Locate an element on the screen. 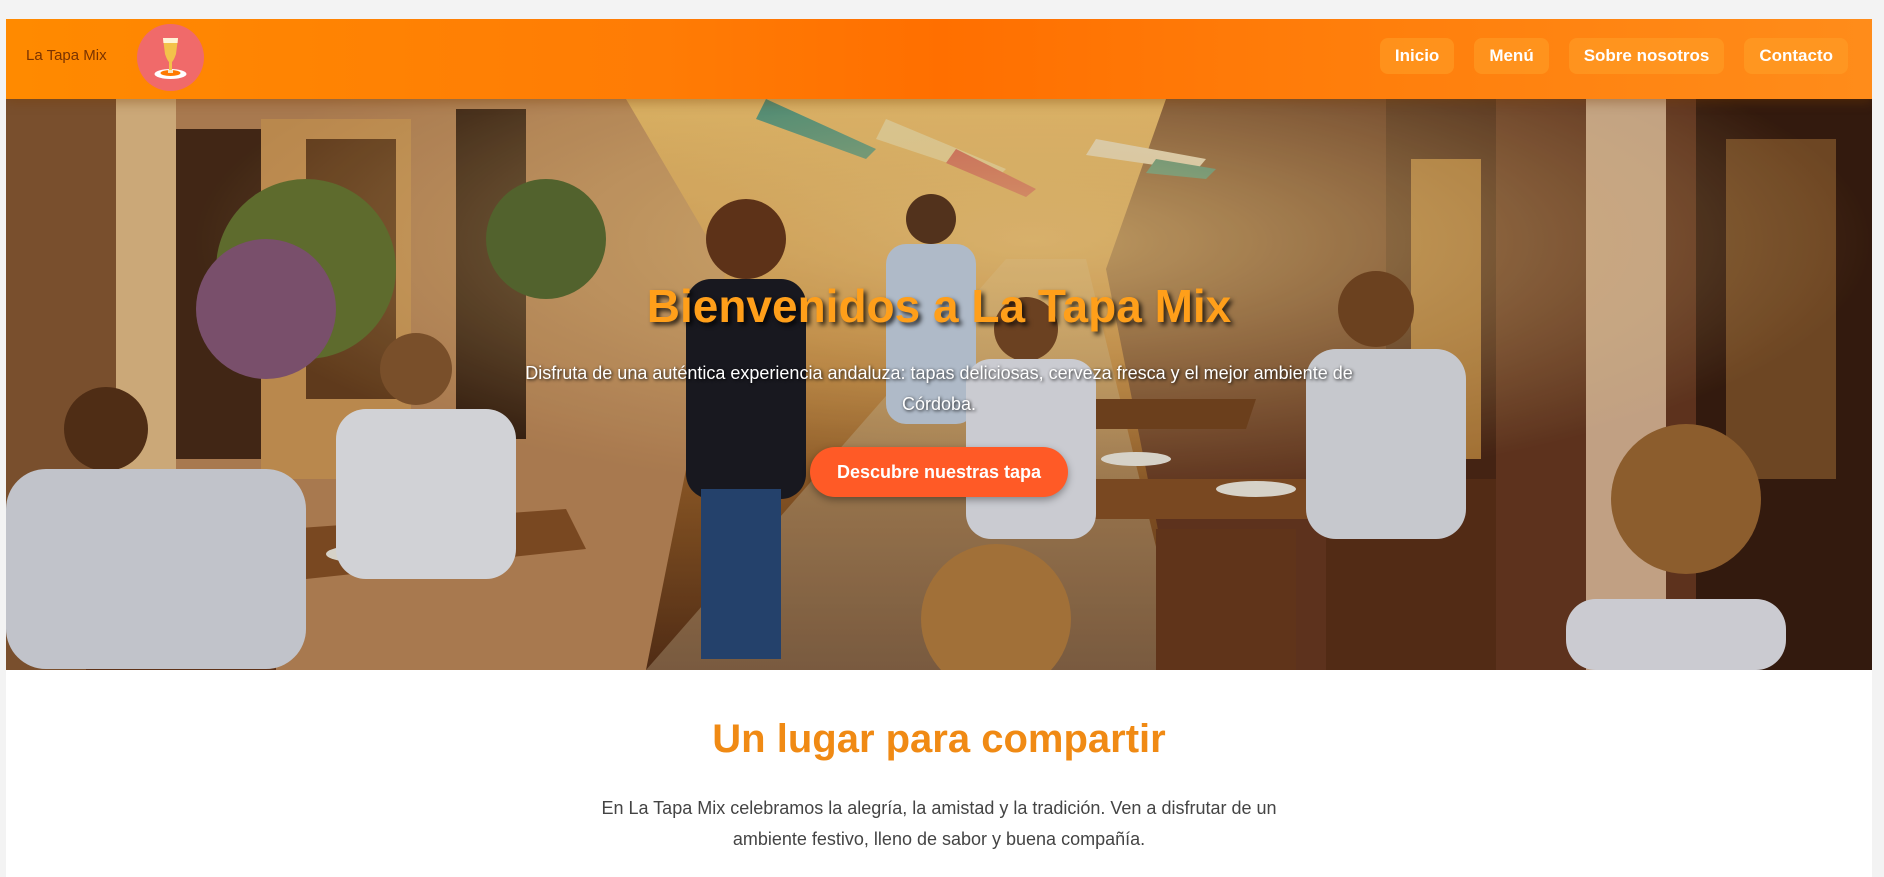 The width and height of the screenshot is (1884, 877). discover-tapas-button: Descubre nuestras tapa is located at coordinates (939, 472).